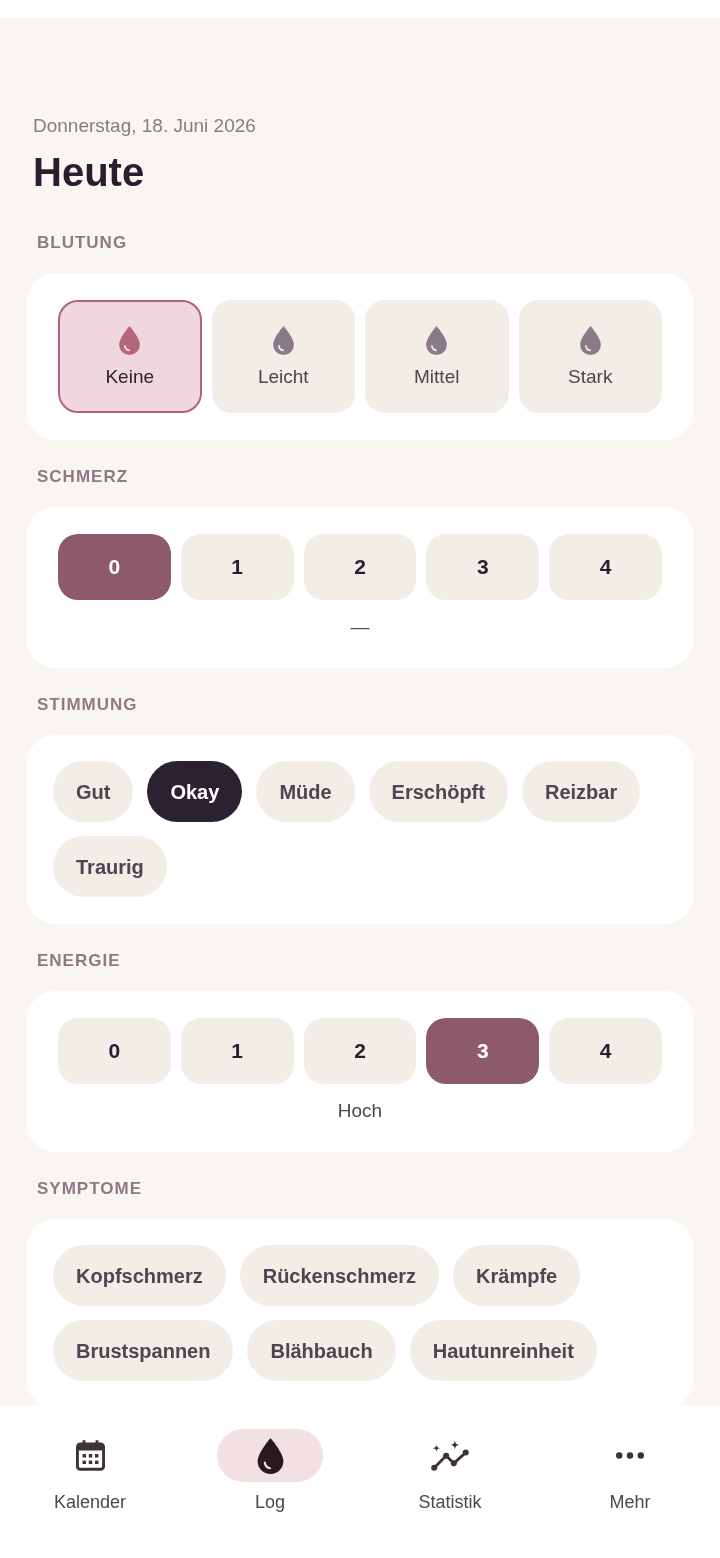 The image size is (720, 1558). Describe the element at coordinates (581, 791) in the screenshot. I see `choice-chip: Reizbar` at that location.